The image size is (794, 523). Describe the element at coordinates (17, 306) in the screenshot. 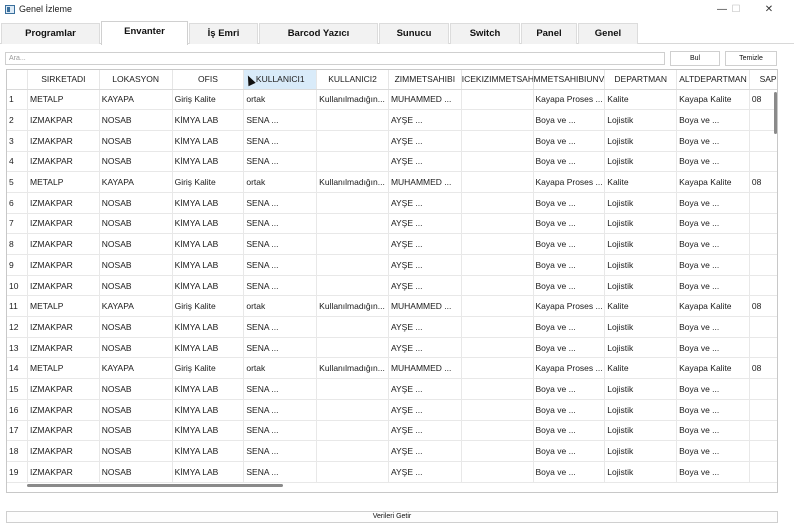

I see `cell-rownum: 11` at that location.